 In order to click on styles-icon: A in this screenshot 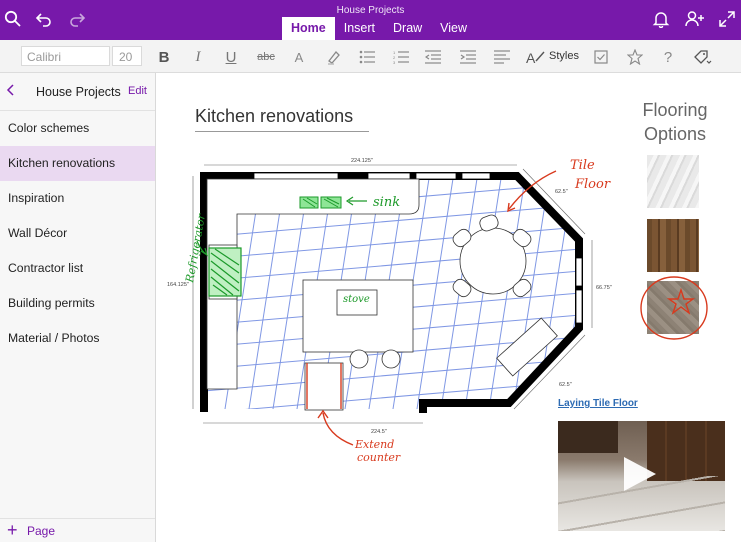, I will do `click(536, 57)`.